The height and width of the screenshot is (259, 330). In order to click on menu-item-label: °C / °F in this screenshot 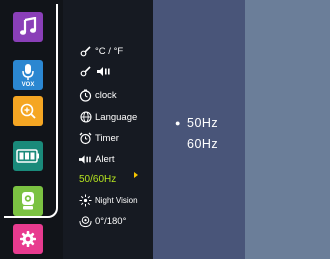, I will do `click(109, 51)`.